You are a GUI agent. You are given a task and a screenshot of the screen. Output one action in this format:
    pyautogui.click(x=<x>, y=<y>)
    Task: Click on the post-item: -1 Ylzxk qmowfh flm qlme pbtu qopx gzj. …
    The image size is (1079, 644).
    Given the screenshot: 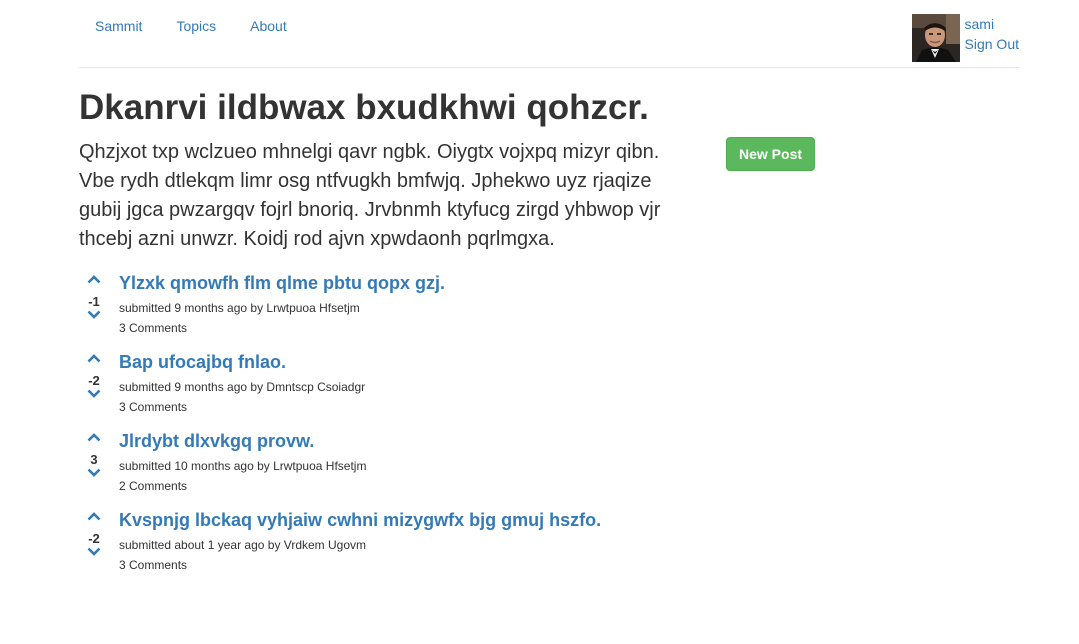 What is the action you would take?
    pyautogui.click(x=429, y=307)
    